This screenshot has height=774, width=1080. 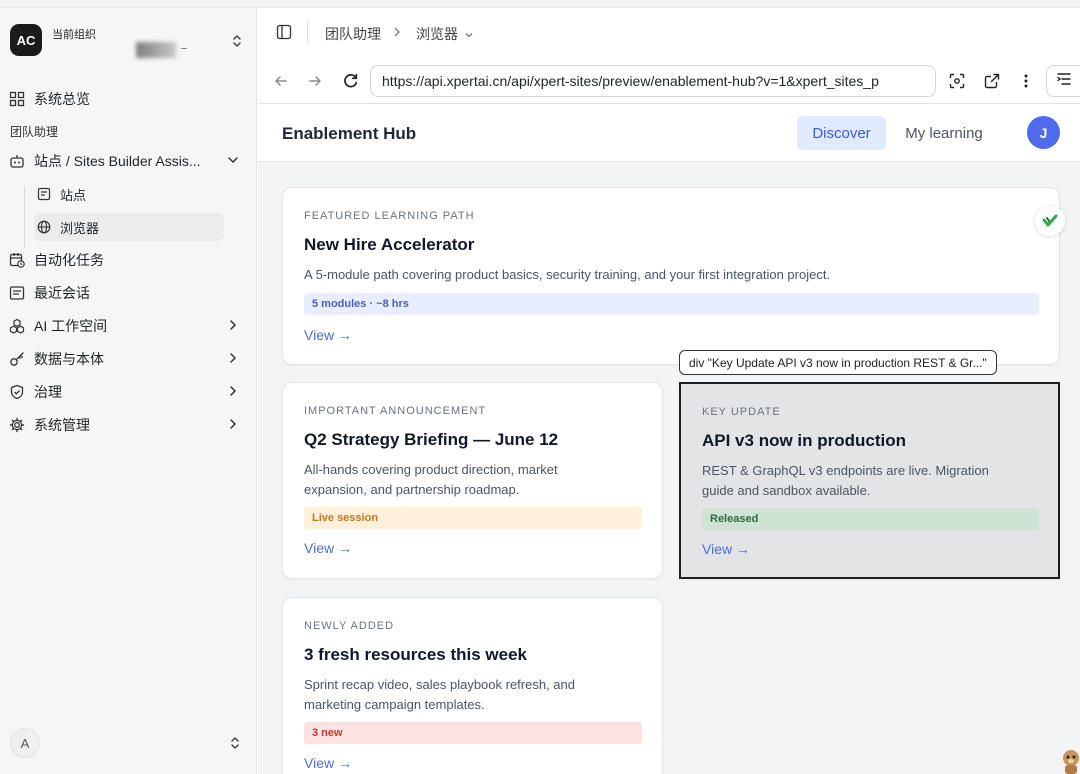 What do you see at coordinates (17, 425) in the screenshot?
I see `gear-icon` at bounding box center [17, 425].